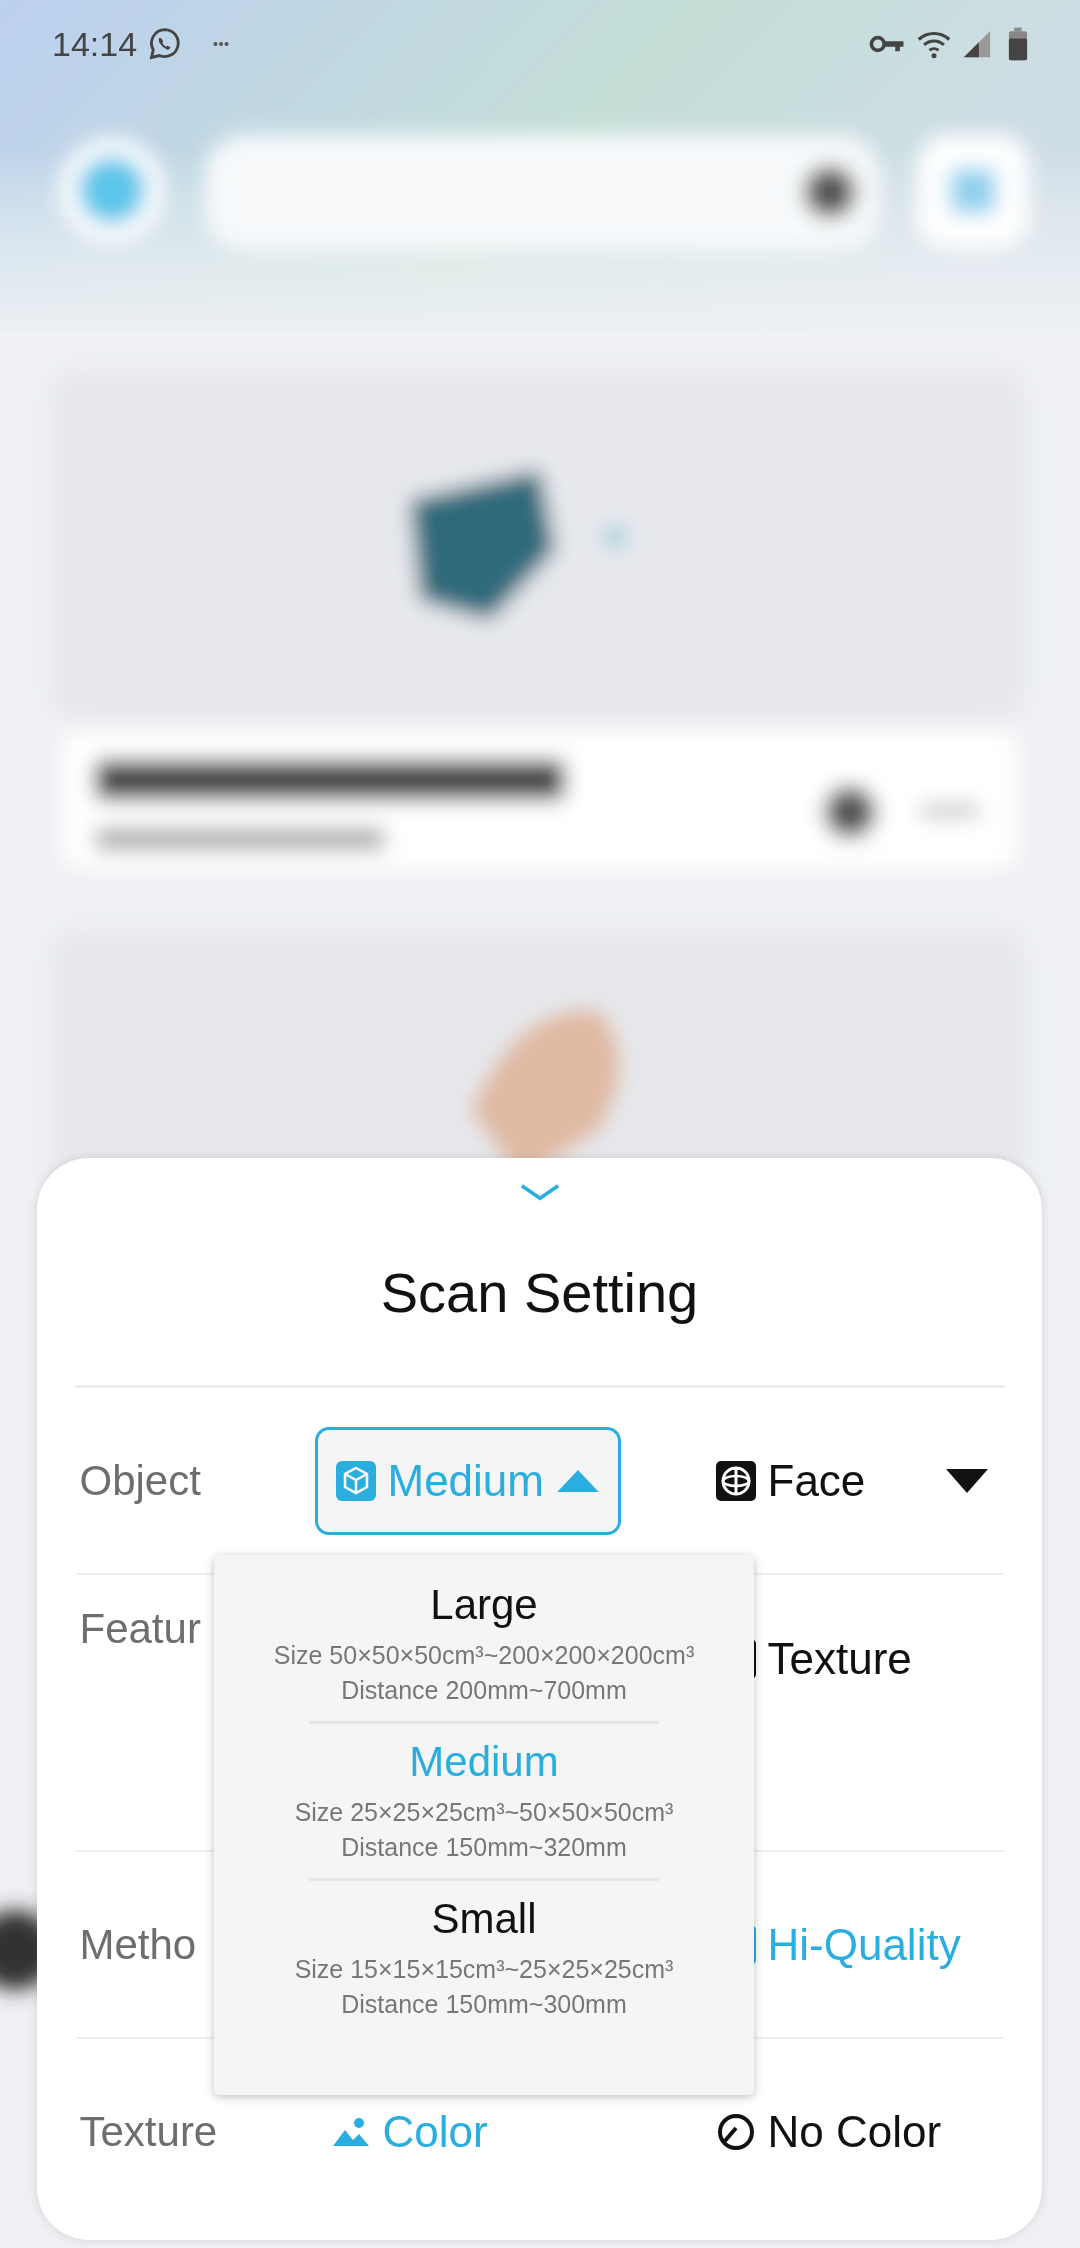 The image size is (1080, 2248). What do you see at coordinates (484, 1969) in the screenshot?
I see `size-range-text: Size 15×15×15cm³~25×25×25cm³` at bounding box center [484, 1969].